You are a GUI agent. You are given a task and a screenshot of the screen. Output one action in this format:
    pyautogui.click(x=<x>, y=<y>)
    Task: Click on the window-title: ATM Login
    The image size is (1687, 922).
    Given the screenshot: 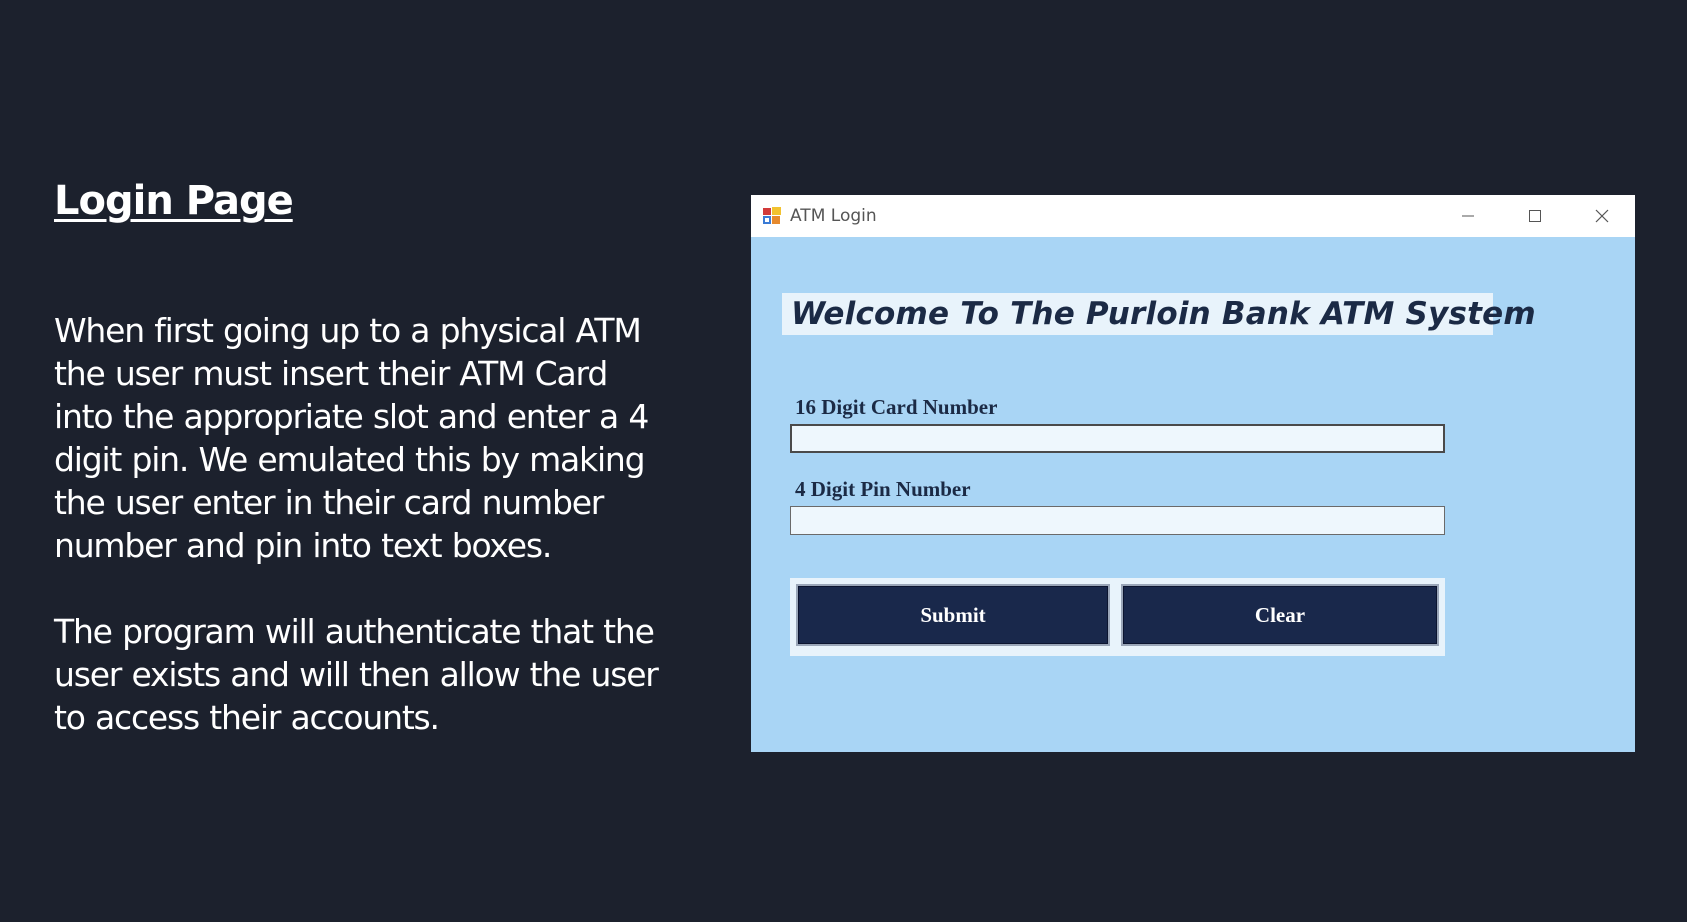 What is the action you would take?
    pyautogui.click(x=833, y=216)
    